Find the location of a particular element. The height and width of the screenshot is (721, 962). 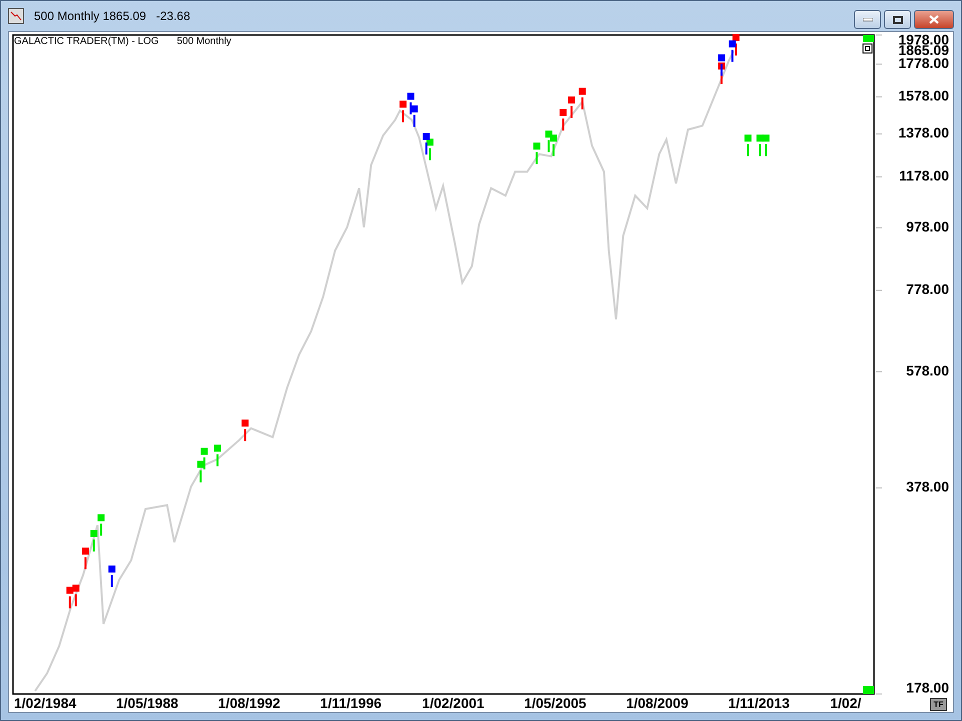

x-axis-label: 1/02/2001 is located at coordinates (453, 703).